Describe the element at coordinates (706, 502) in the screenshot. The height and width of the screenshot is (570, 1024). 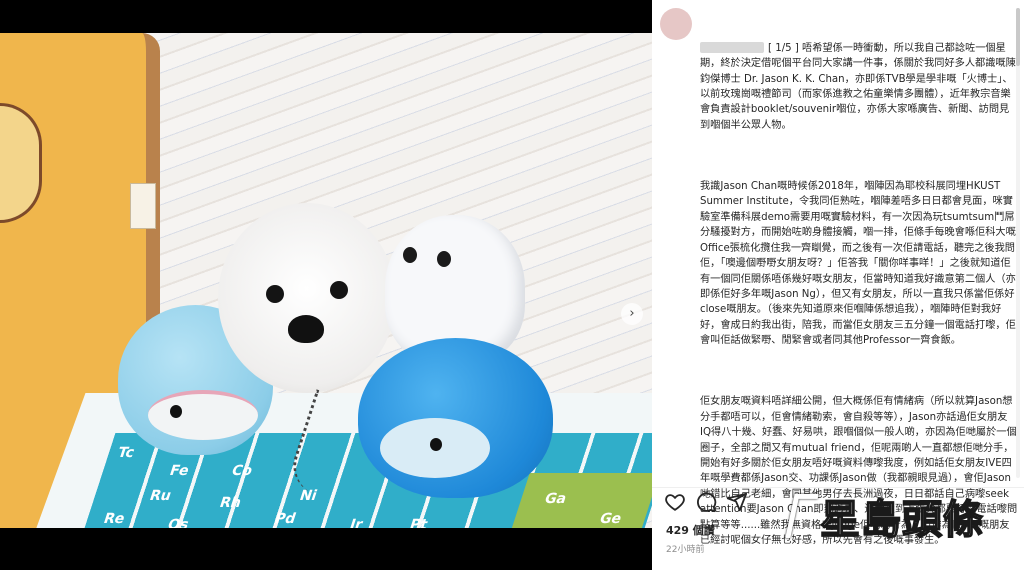
I see `comment-icon` at that location.